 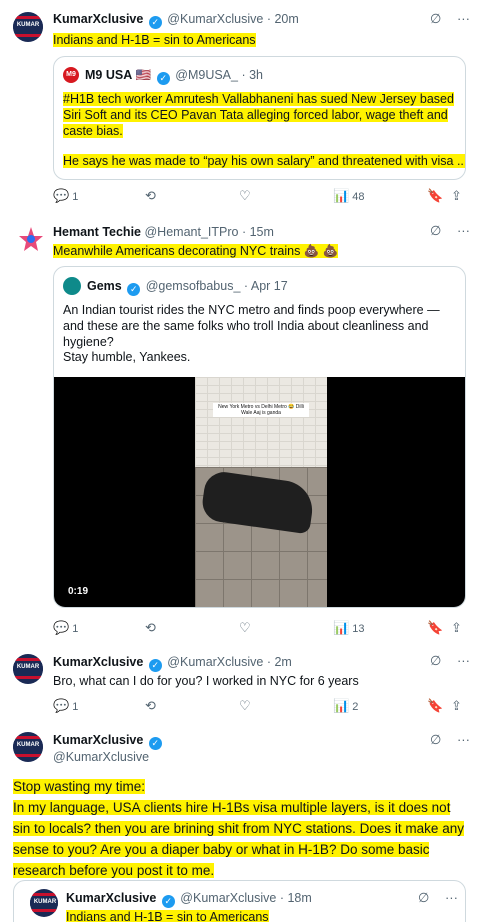 What do you see at coordinates (71, 75) in the screenshot?
I see `avatar: M9` at bounding box center [71, 75].